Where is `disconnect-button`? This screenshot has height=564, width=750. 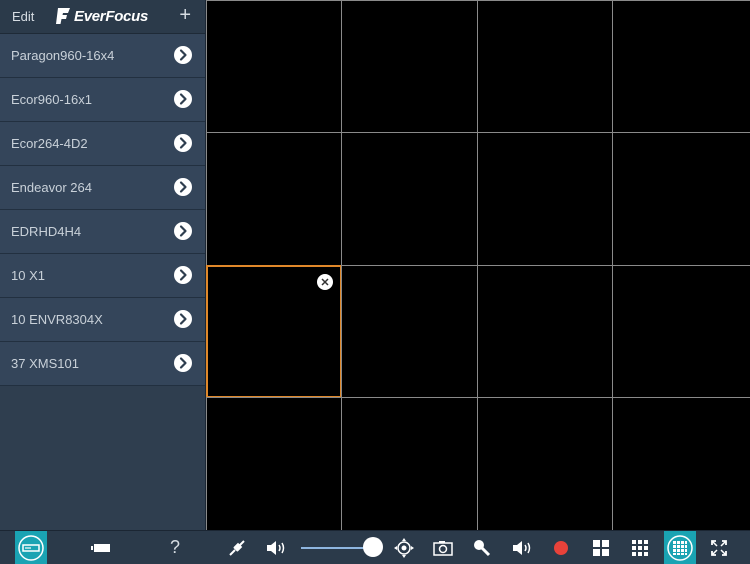
disconnect-button is located at coordinates (237, 547).